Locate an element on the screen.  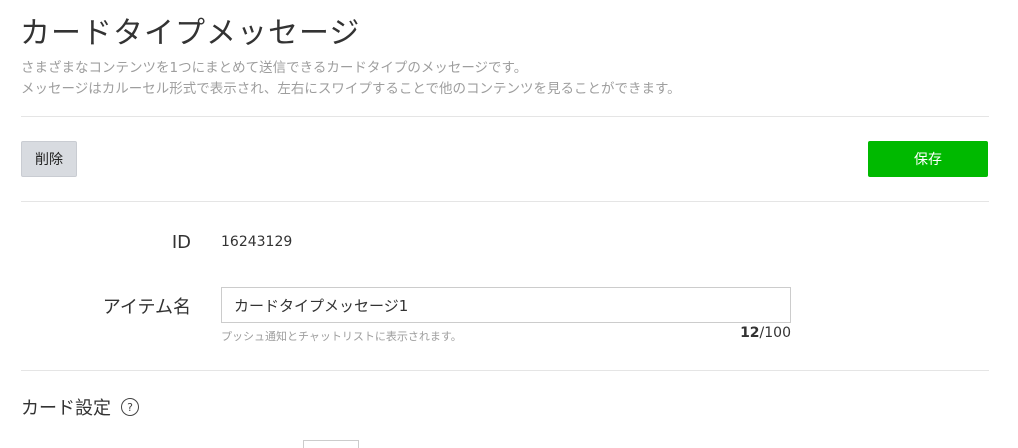
id-value: 16243129 is located at coordinates (257, 242).